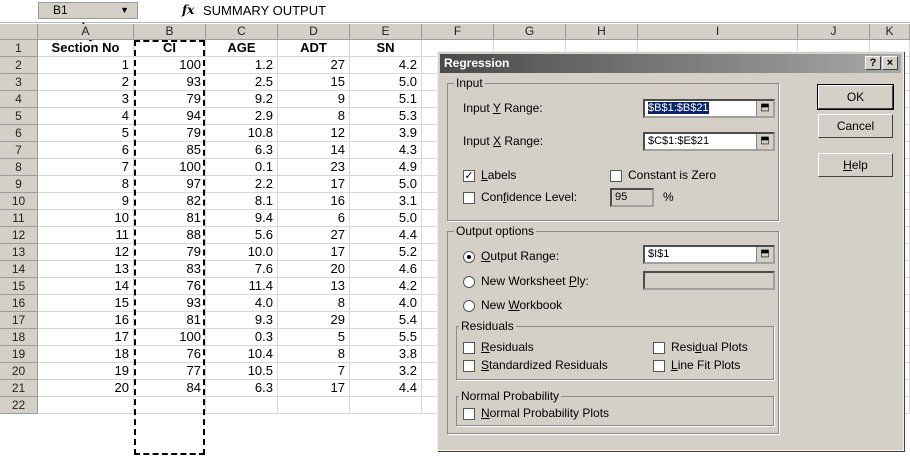  Describe the element at coordinates (188, 10) in the screenshot. I see `fx-icon: fx` at that location.